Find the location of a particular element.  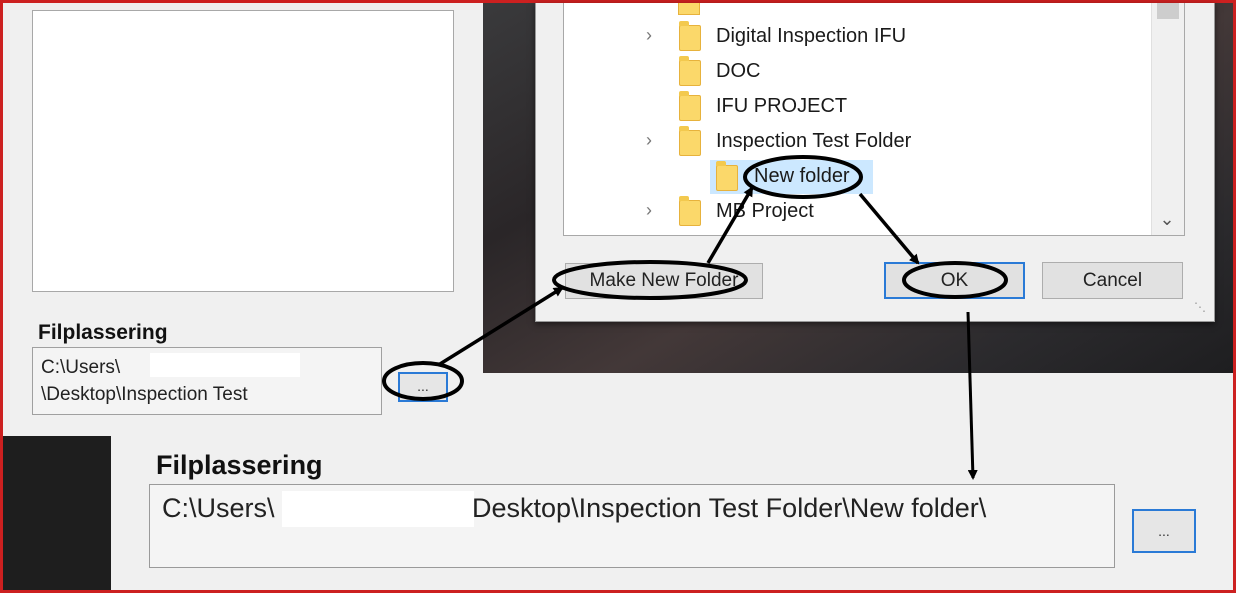

dark-side-strip is located at coordinates (57, 513).